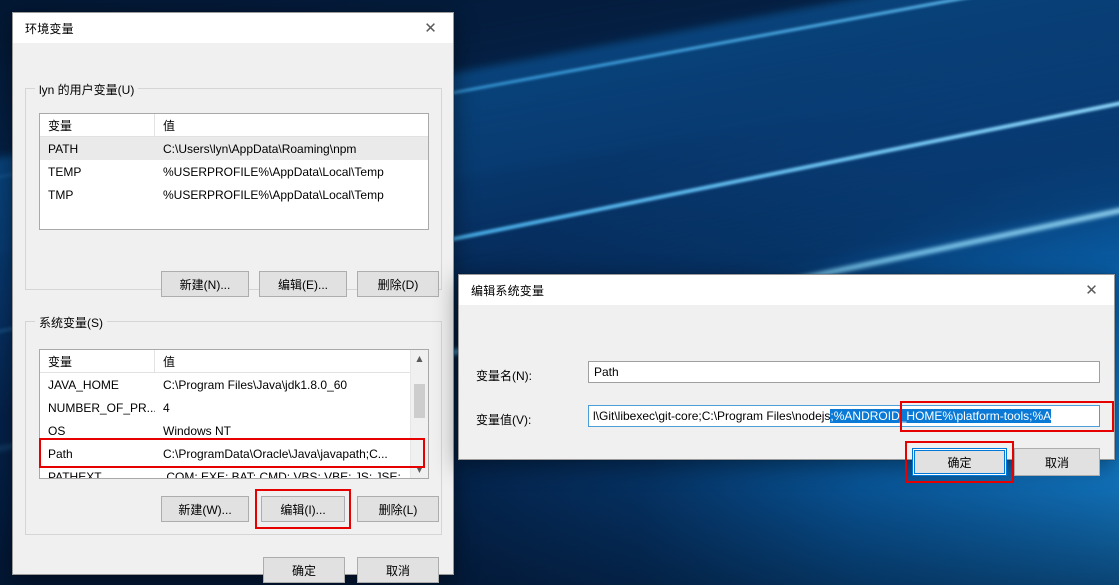 This screenshot has height=585, width=1119. Describe the element at coordinates (61, 194) in the screenshot. I see `user-variable-name: TMP` at that location.